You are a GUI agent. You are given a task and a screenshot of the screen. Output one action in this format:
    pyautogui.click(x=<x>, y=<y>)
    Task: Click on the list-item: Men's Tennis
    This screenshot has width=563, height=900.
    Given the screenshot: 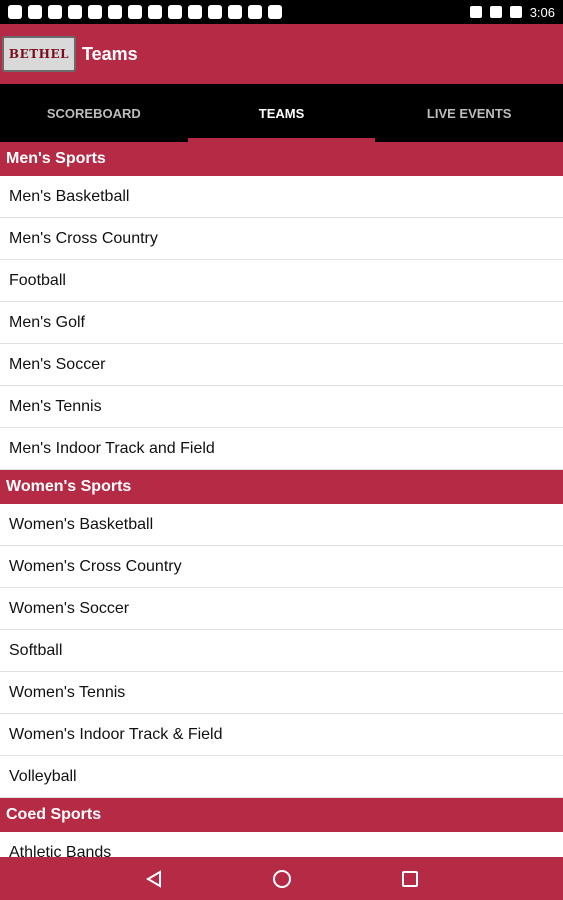 What is the action you would take?
    pyautogui.click(x=281, y=407)
    